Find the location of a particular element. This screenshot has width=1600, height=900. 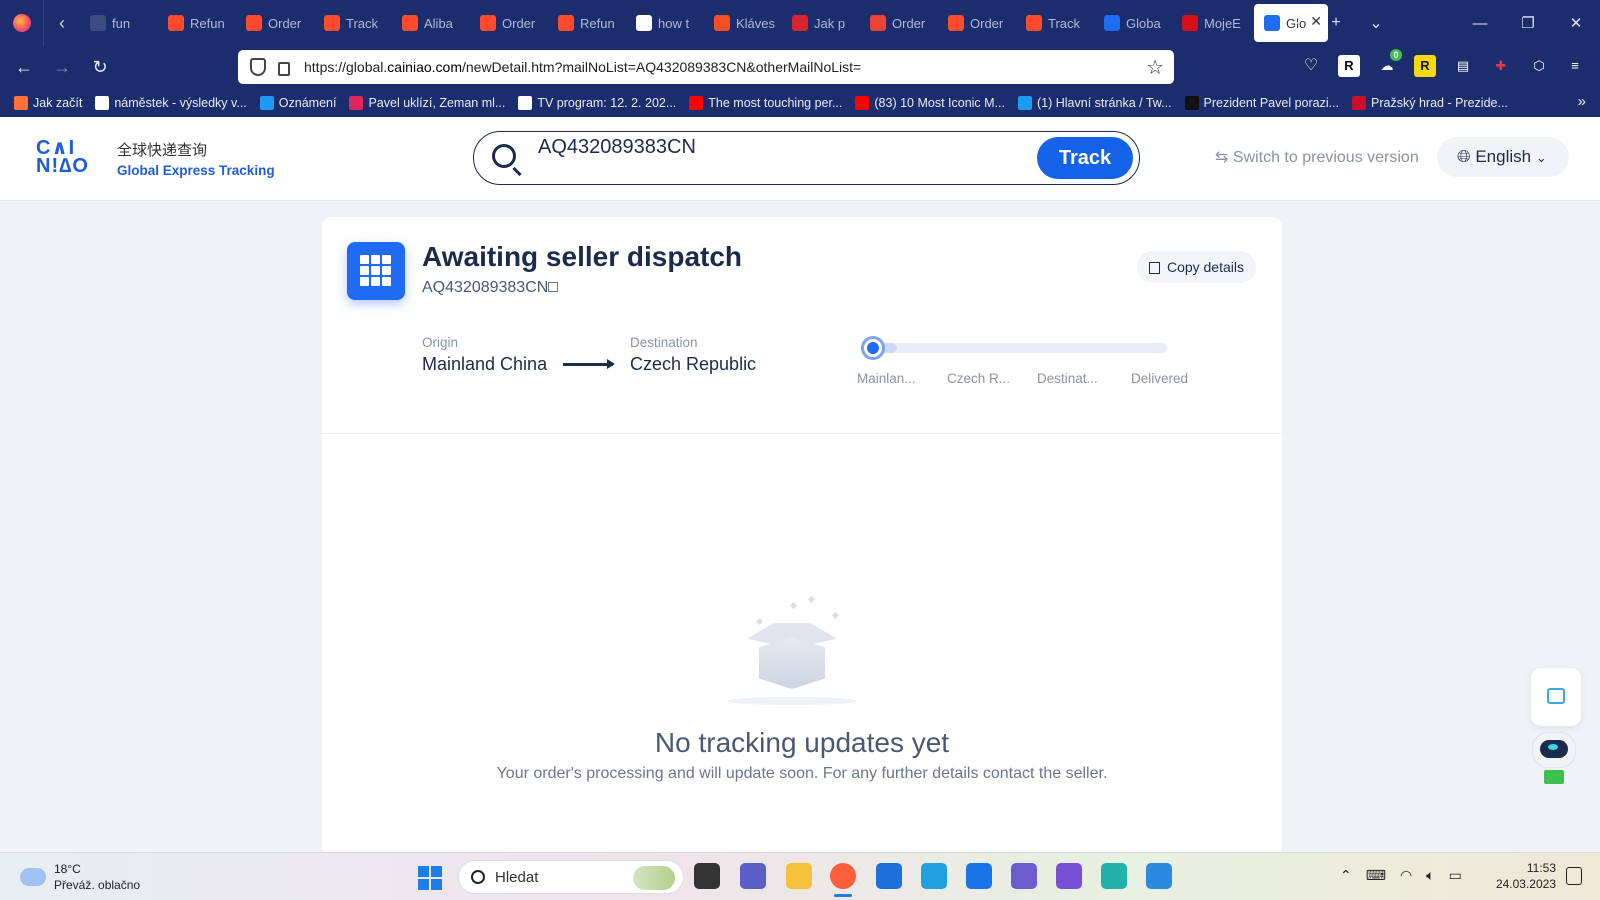

feedback-button is located at coordinates (1556, 697).